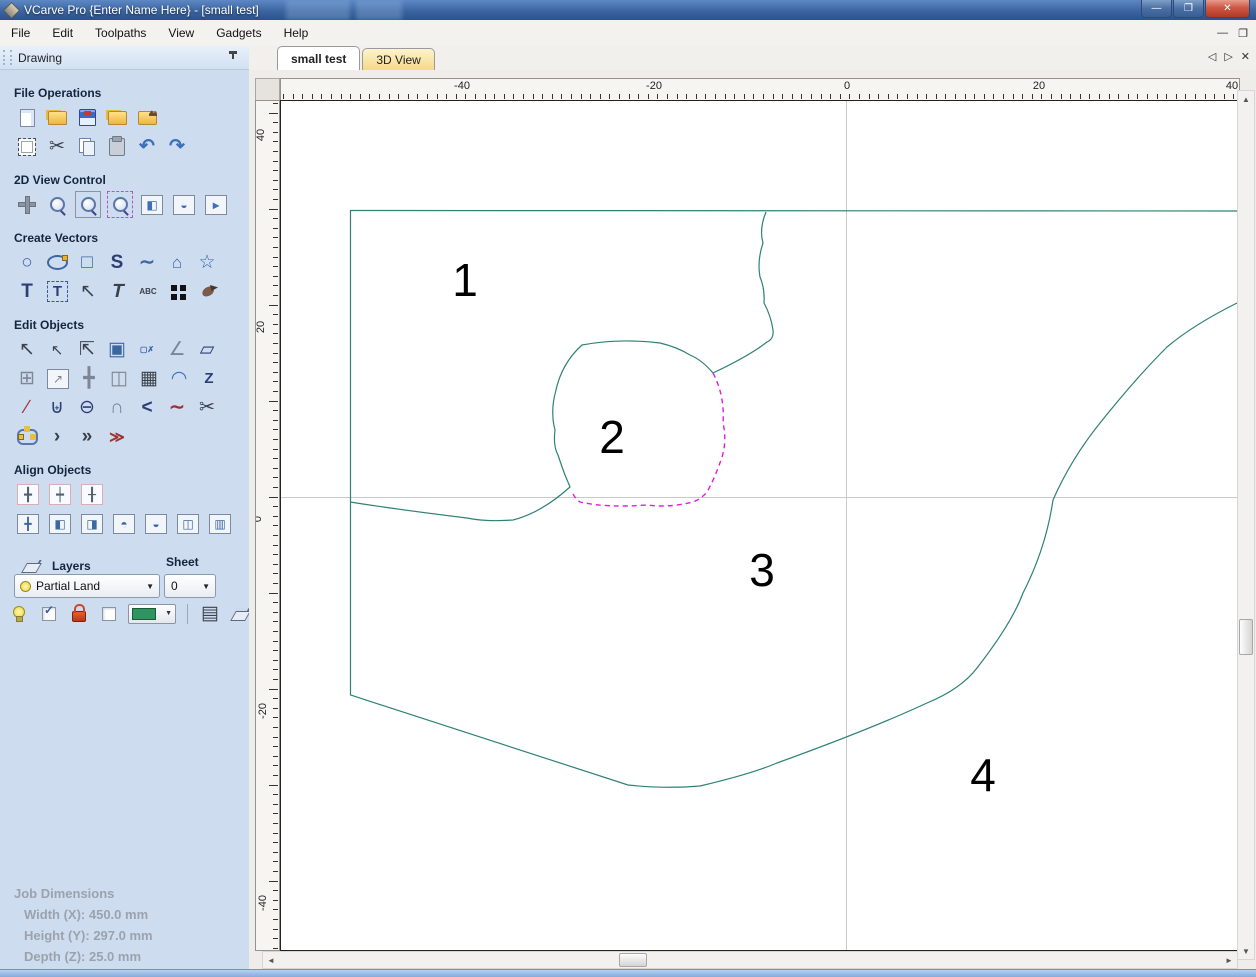 The height and width of the screenshot is (977, 1256). I want to click on select-cursor-icon: ↖, so click(27, 349).